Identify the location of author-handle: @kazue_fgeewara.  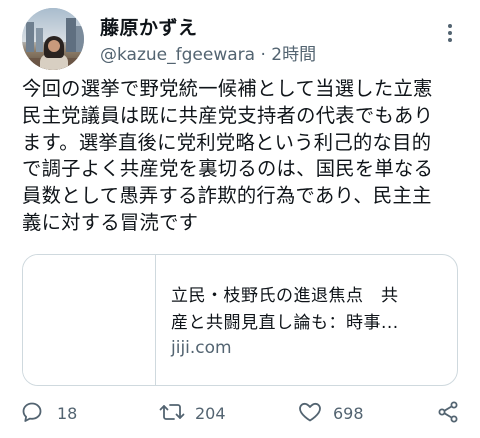
(177, 55).